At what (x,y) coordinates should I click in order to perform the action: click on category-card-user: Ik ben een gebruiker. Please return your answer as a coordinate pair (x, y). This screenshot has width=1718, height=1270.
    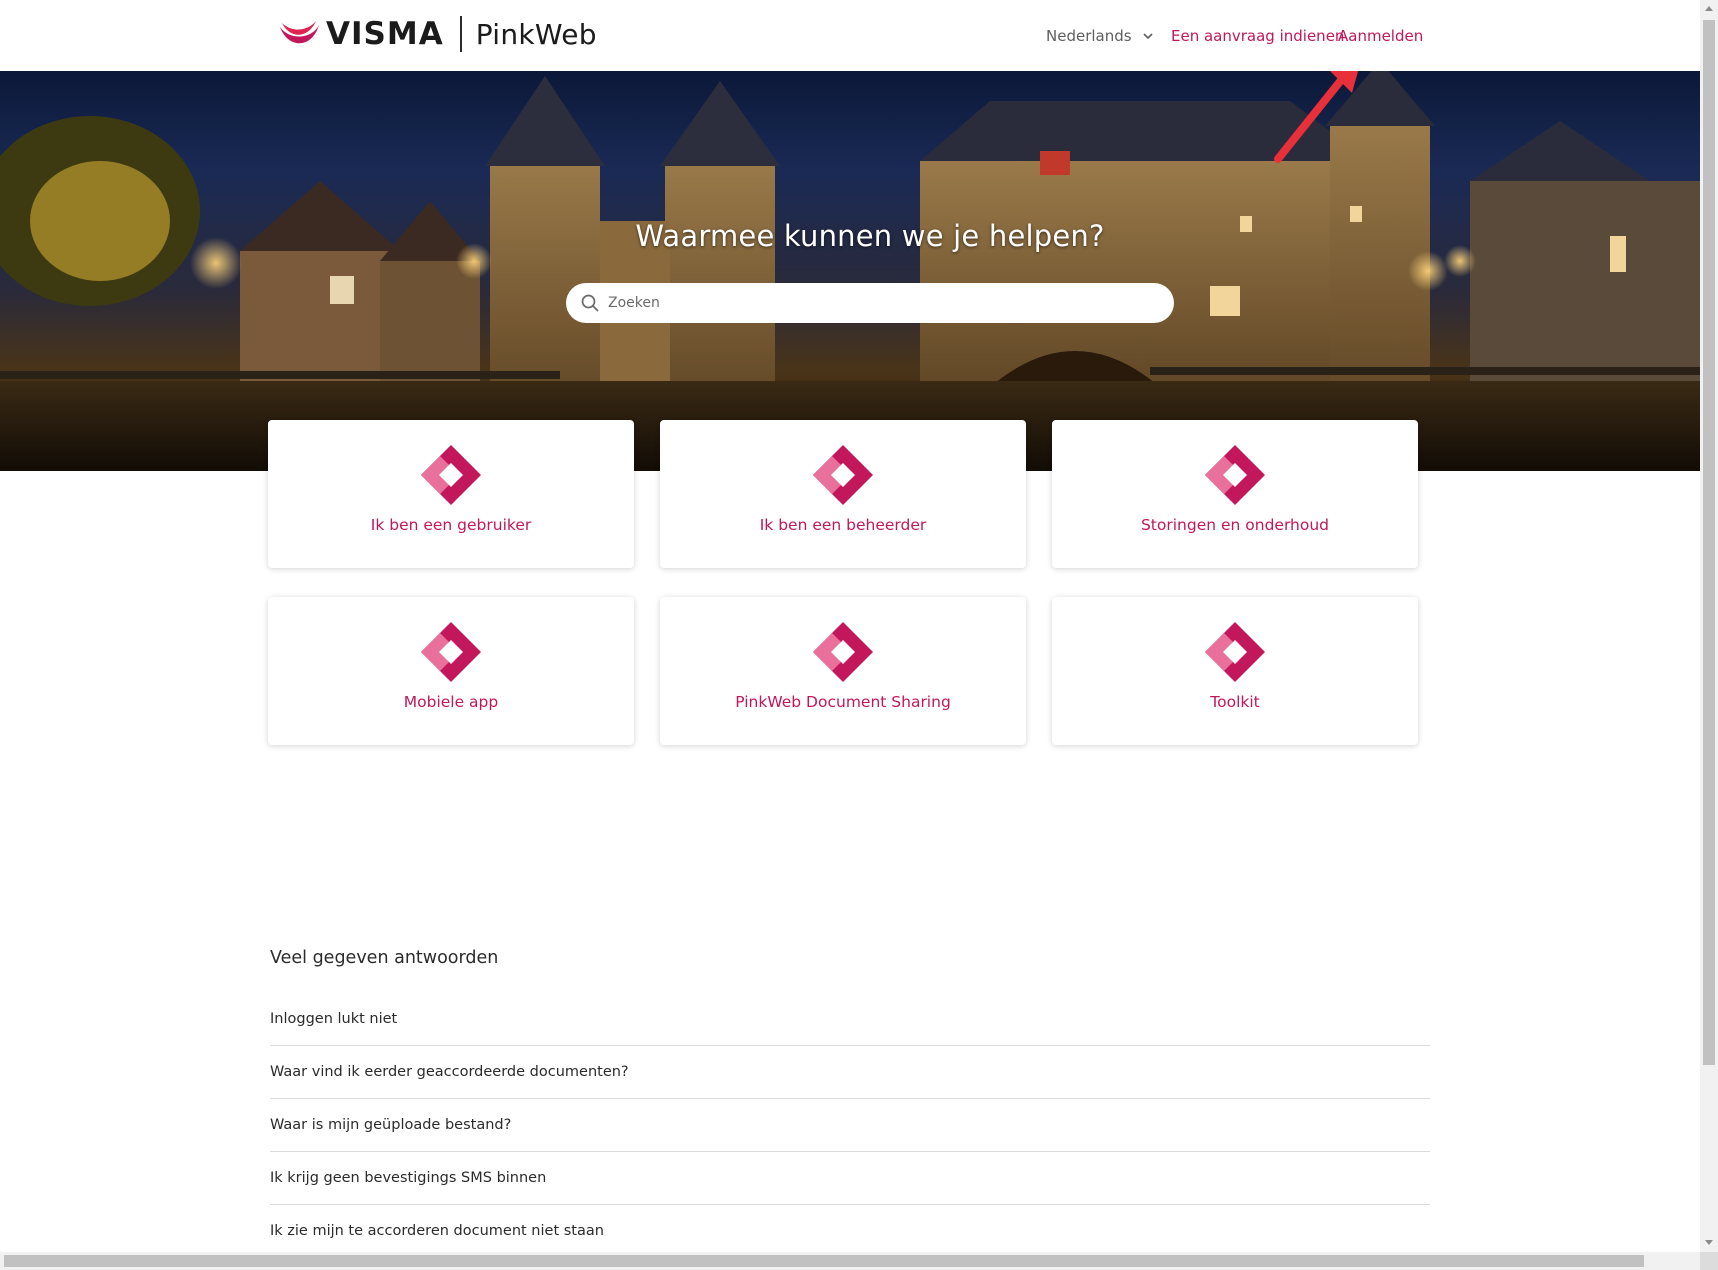
    Looking at the image, I should click on (451, 494).